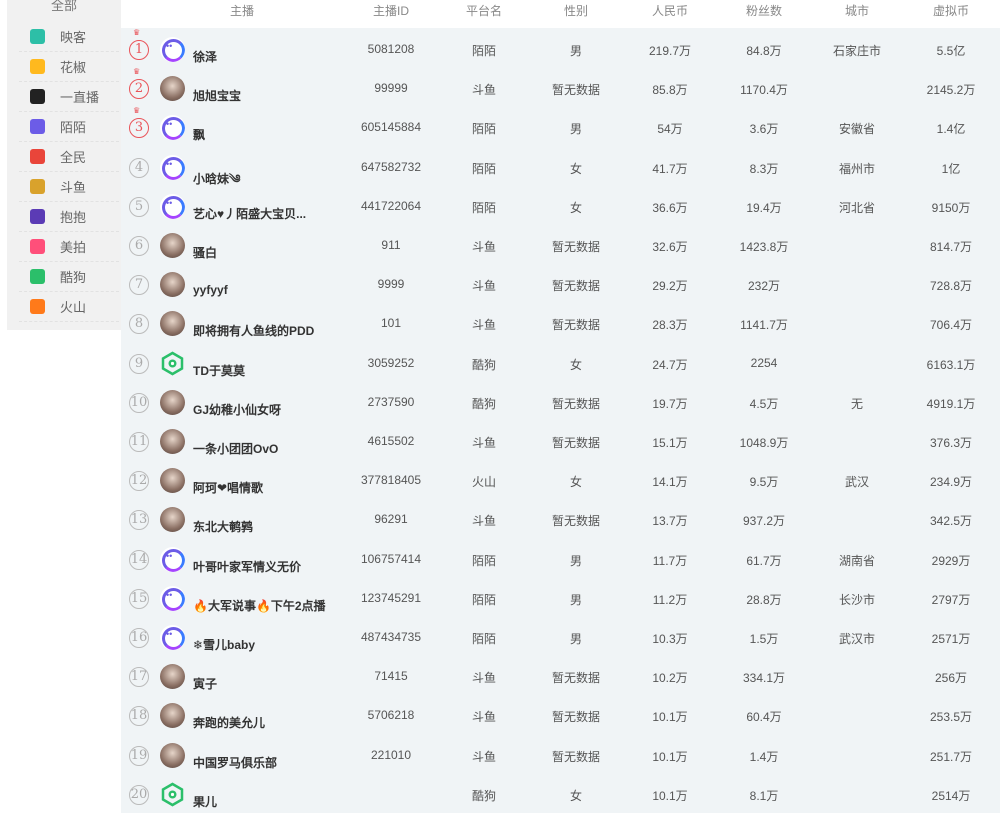  I want to click on sidebar-item-all: 全部, so click(64, 7).